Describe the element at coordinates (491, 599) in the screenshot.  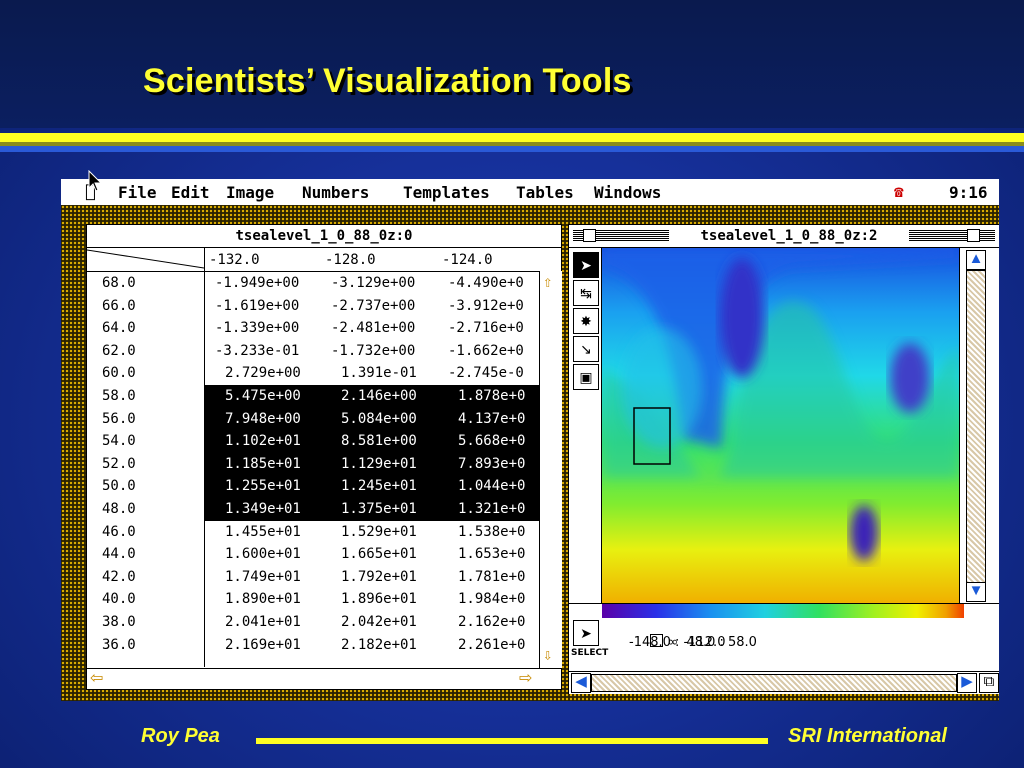
I see `table-cell: 1.984e+0` at that location.